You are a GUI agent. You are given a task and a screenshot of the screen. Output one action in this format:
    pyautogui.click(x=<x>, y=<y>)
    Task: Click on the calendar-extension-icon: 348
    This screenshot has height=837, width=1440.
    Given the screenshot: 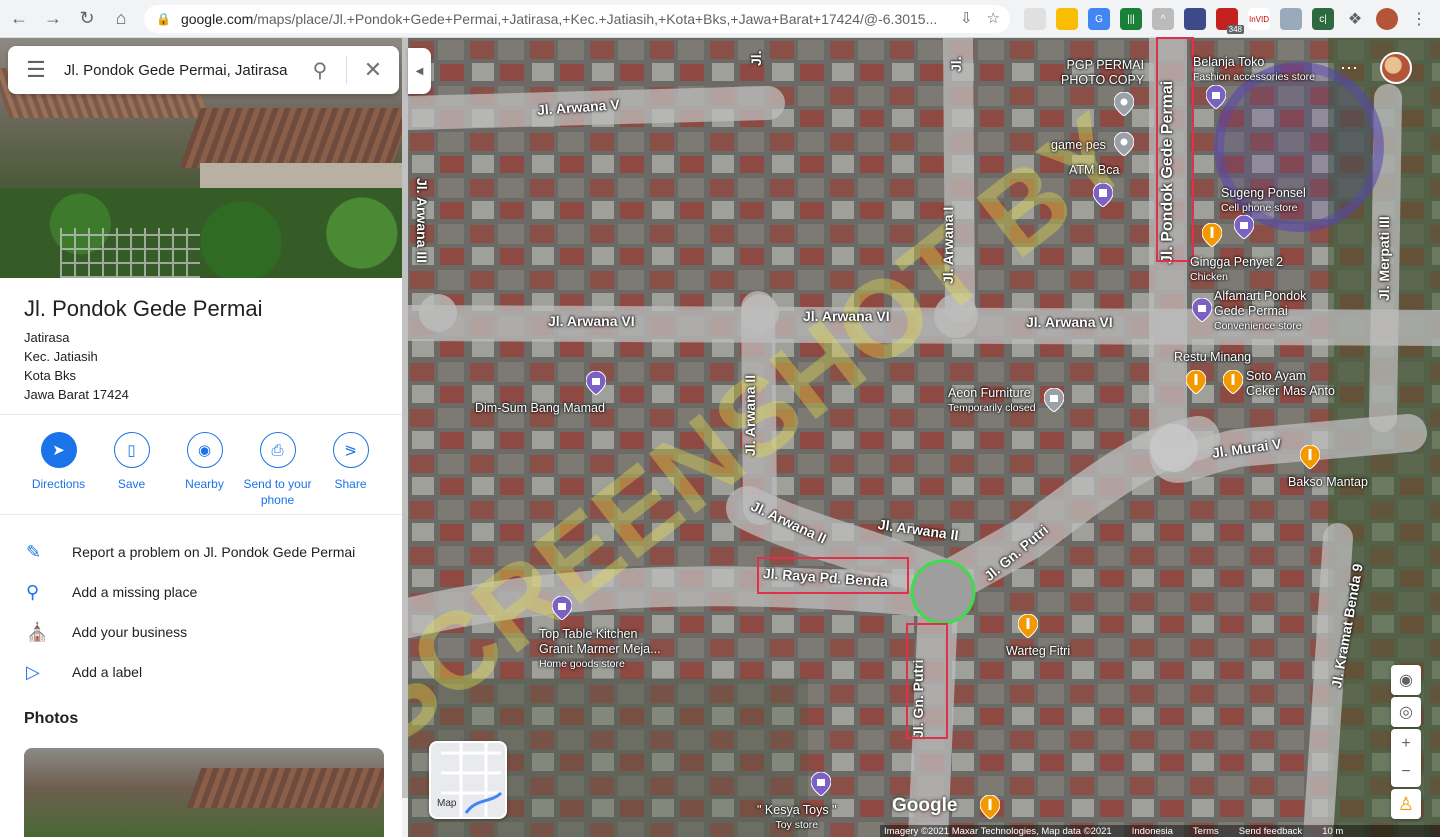 What is the action you would take?
    pyautogui.click(x=1230, y=21)
    